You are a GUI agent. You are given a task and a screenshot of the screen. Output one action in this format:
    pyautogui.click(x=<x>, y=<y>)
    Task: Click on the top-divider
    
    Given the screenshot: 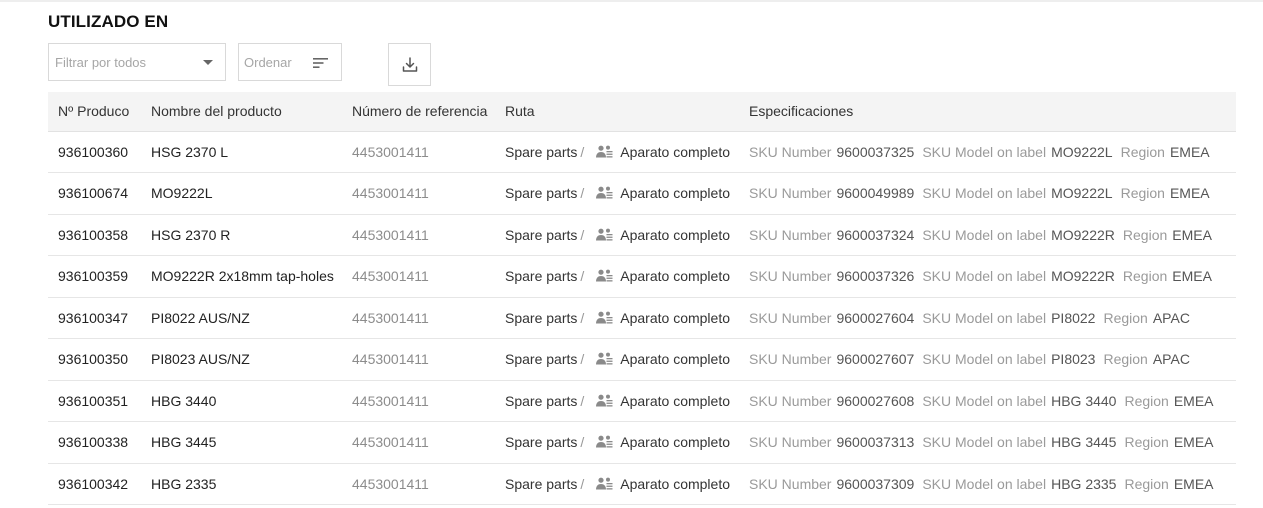 What is the action you would take?
    pyautogui.click(x=631, y=1)
    